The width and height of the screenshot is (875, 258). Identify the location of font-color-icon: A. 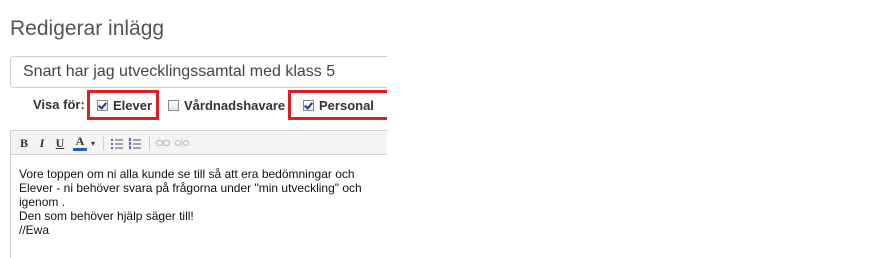
(80, 142).